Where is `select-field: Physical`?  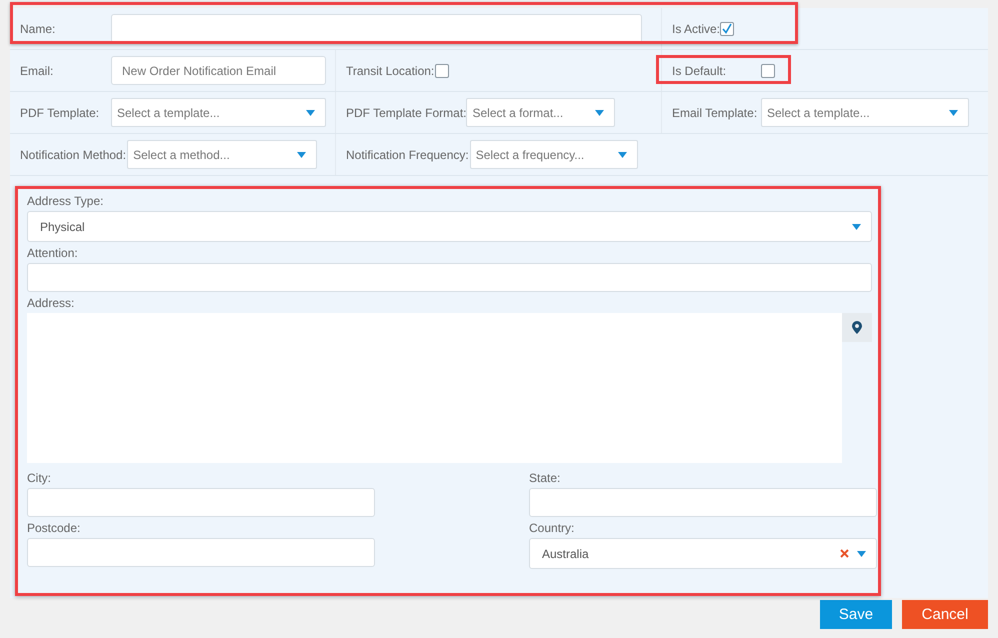 select-field: Physical is located at coordinates (449, 226).